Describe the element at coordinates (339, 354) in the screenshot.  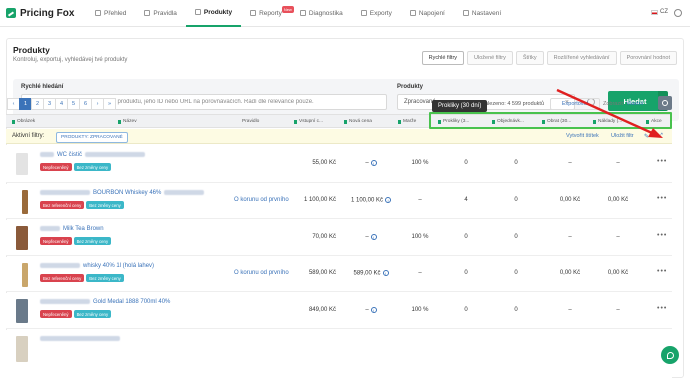
I see `table-row` at that location.